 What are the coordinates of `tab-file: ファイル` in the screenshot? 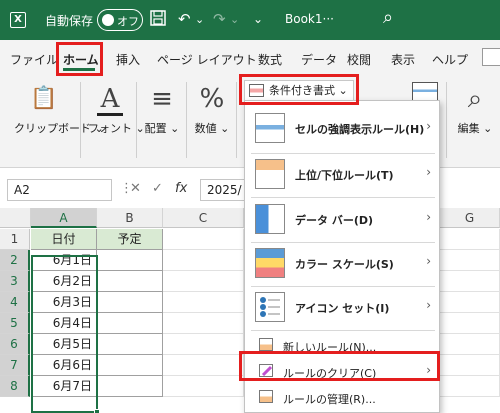 It's located at (34, 59).